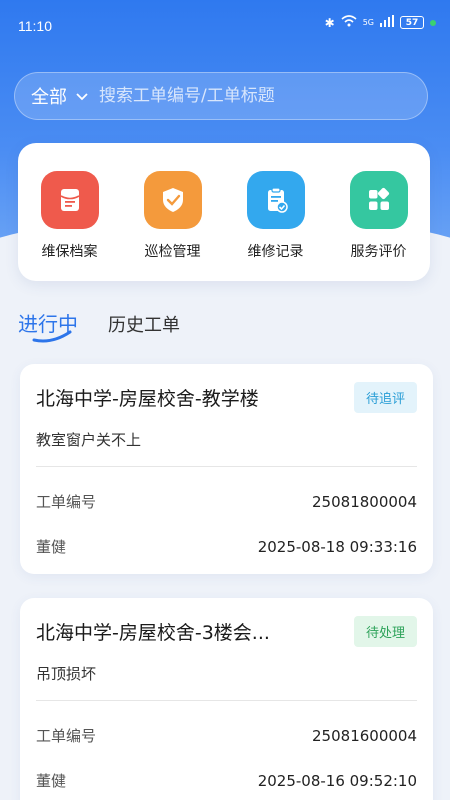 This screenshot has height=800, width=450. What do you see at coordinates (263, 96) in the screenshot?
I see `search-input` at bounding box center [263, 96].